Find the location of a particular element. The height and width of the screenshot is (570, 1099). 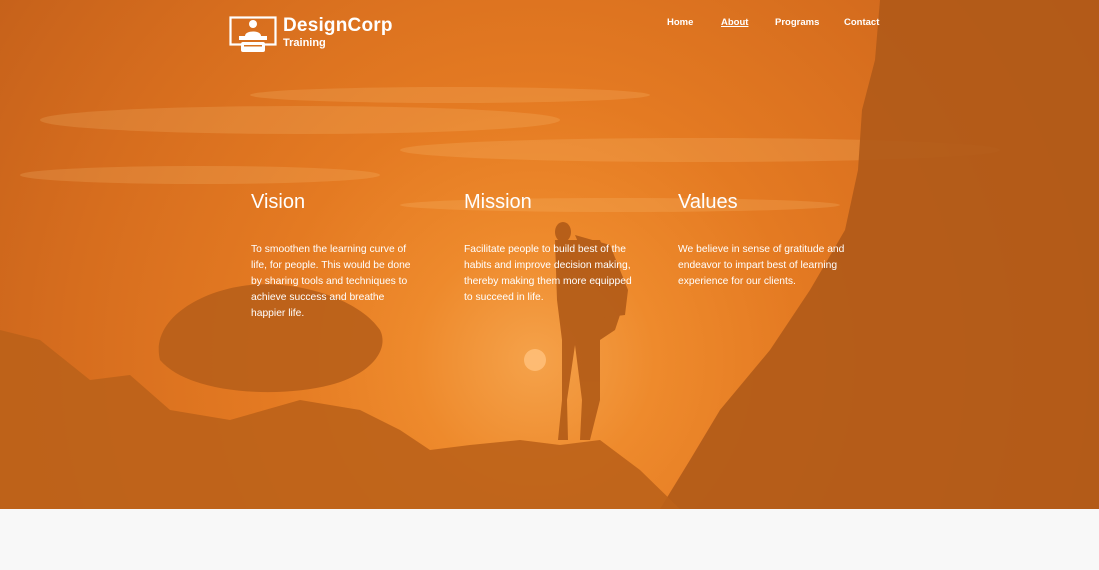

nav-about: About is located at coordinates (734, 22).